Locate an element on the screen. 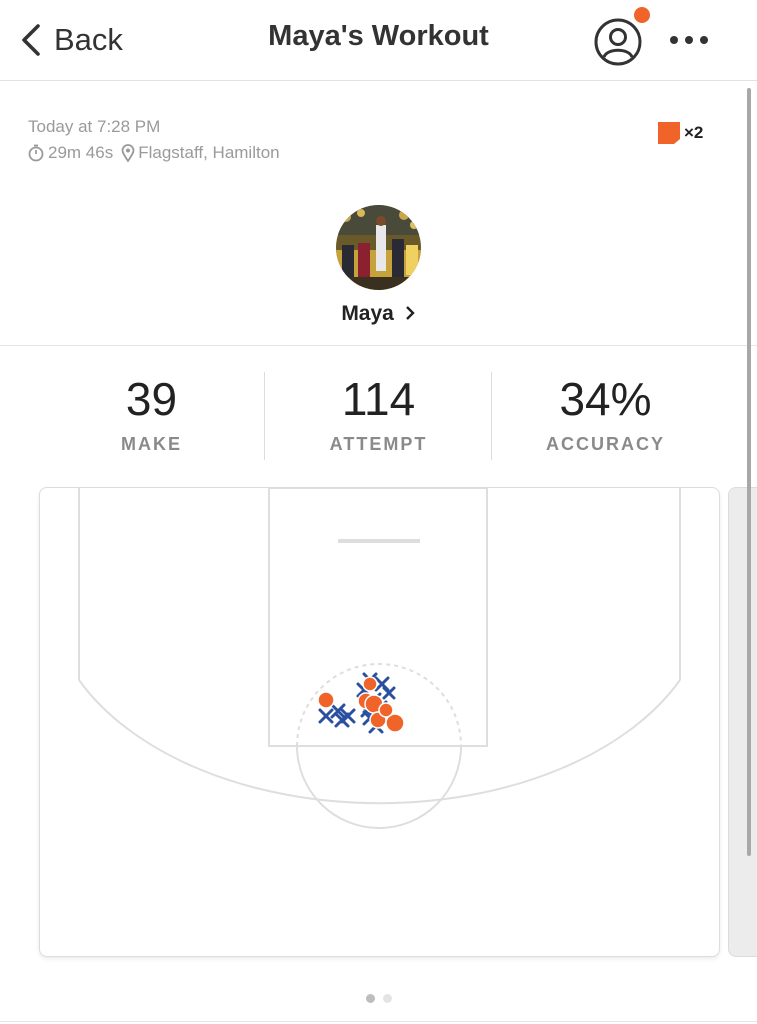 This screenshot has height=1024, width=757. next-chart-card is located at coordinates (742, 722).